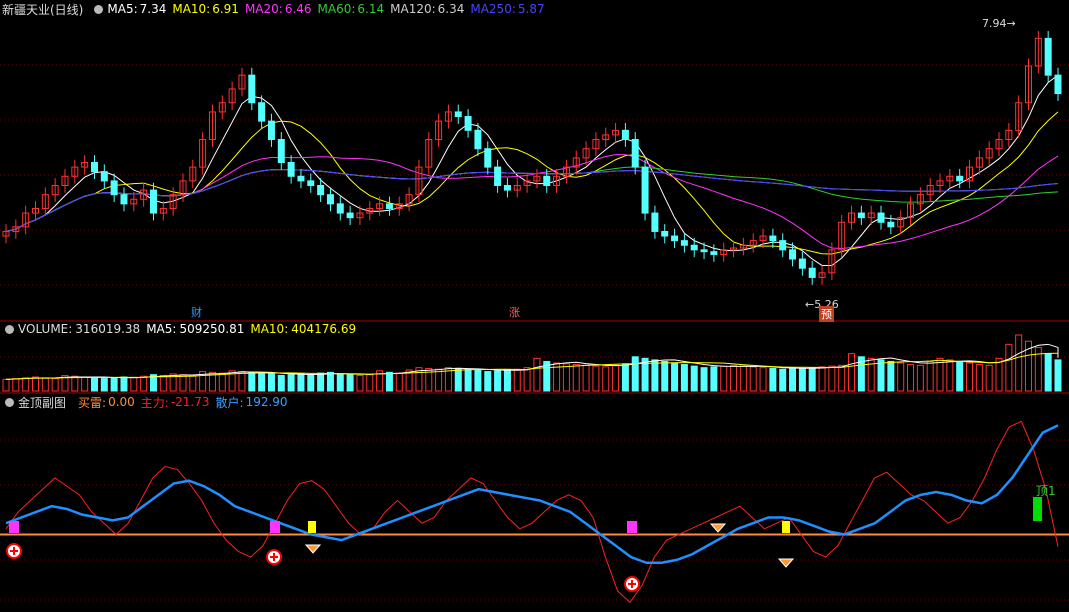 This screenshot has width=1069, height=612. I want to click on ma250-value: 5.87, so click(531, 9).